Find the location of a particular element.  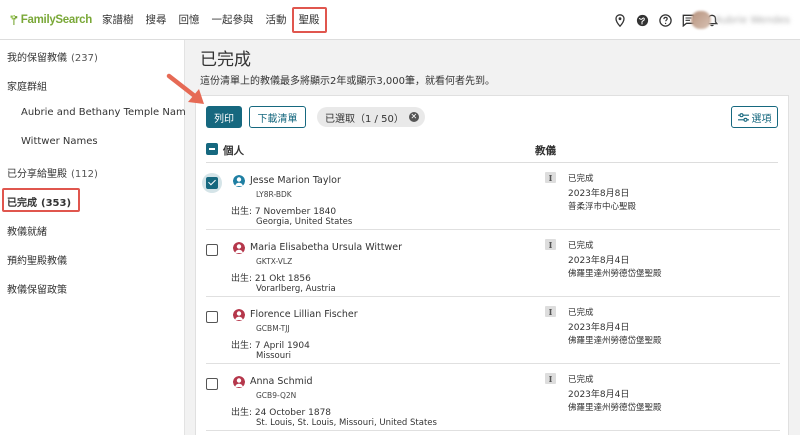

main-nav: 家譜樹 搜尋 回憶 一起參與 活動 聖殿 is located at coordinates (211, 20).